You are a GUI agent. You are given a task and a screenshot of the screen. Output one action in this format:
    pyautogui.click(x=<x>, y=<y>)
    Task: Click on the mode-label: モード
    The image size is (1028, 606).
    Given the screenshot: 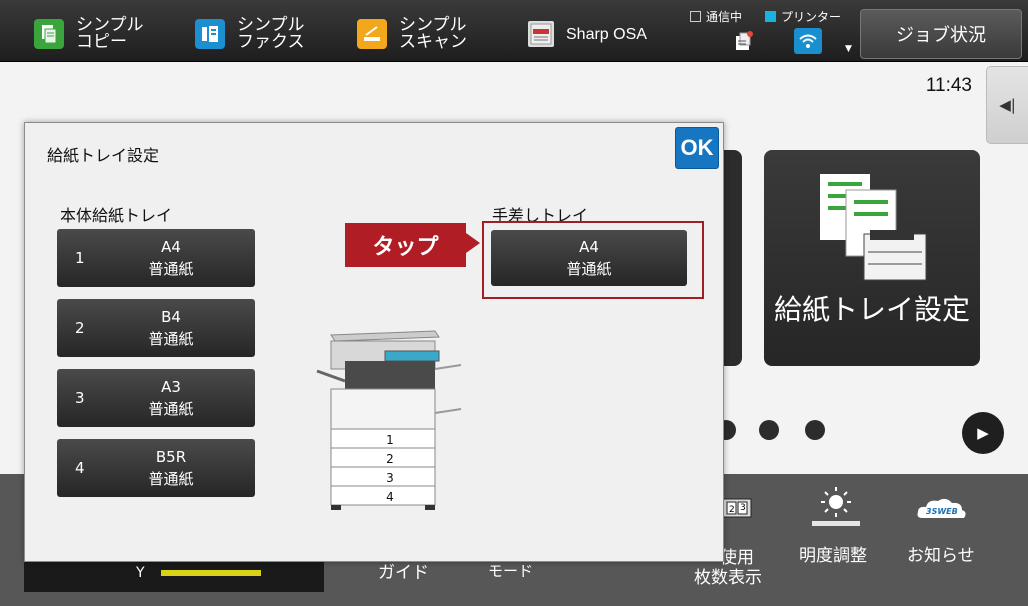 What is the action you would take?
    pyautogui.click(x=511, y=571)
    